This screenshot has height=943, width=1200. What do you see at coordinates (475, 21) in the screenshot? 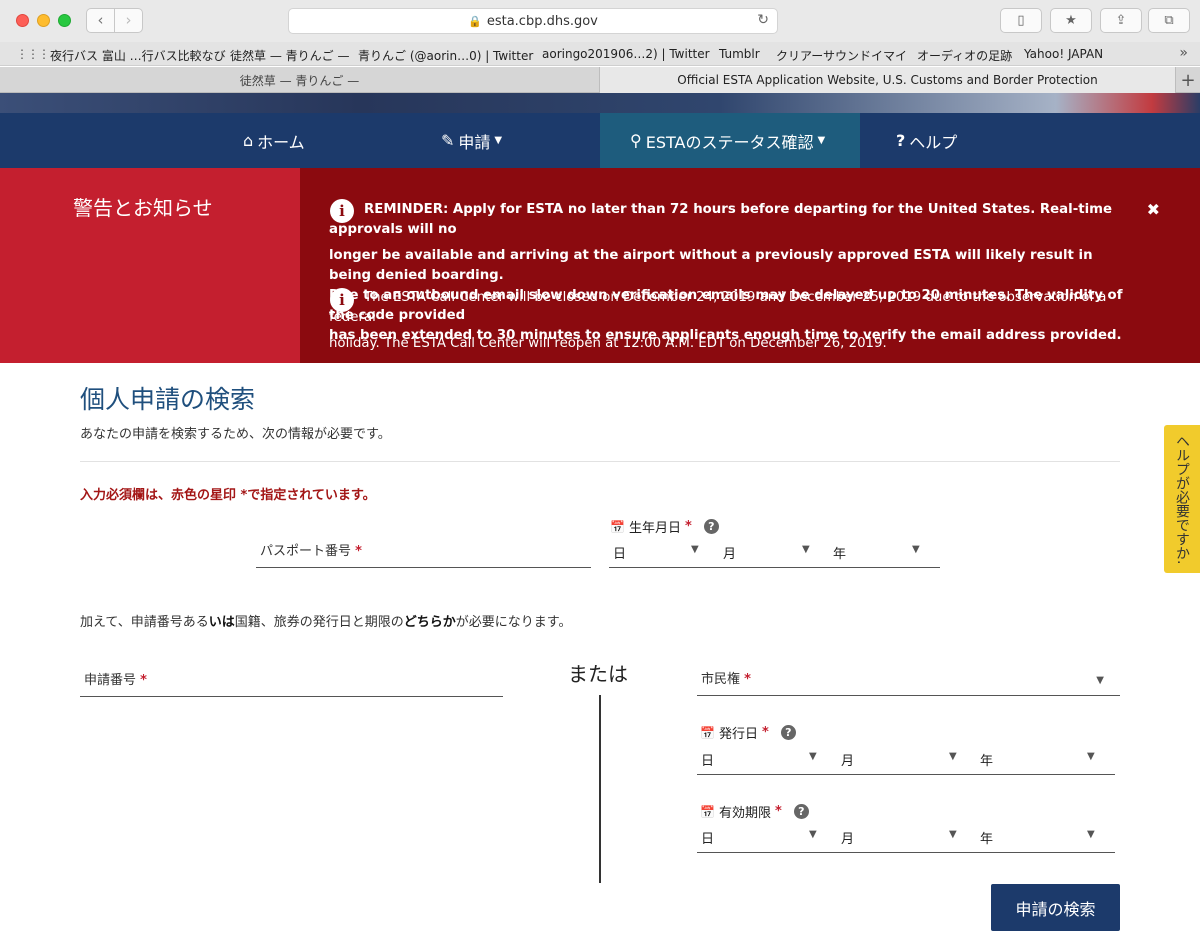
I see `lock-icon: 🔒` at bounding box center [475, 21].